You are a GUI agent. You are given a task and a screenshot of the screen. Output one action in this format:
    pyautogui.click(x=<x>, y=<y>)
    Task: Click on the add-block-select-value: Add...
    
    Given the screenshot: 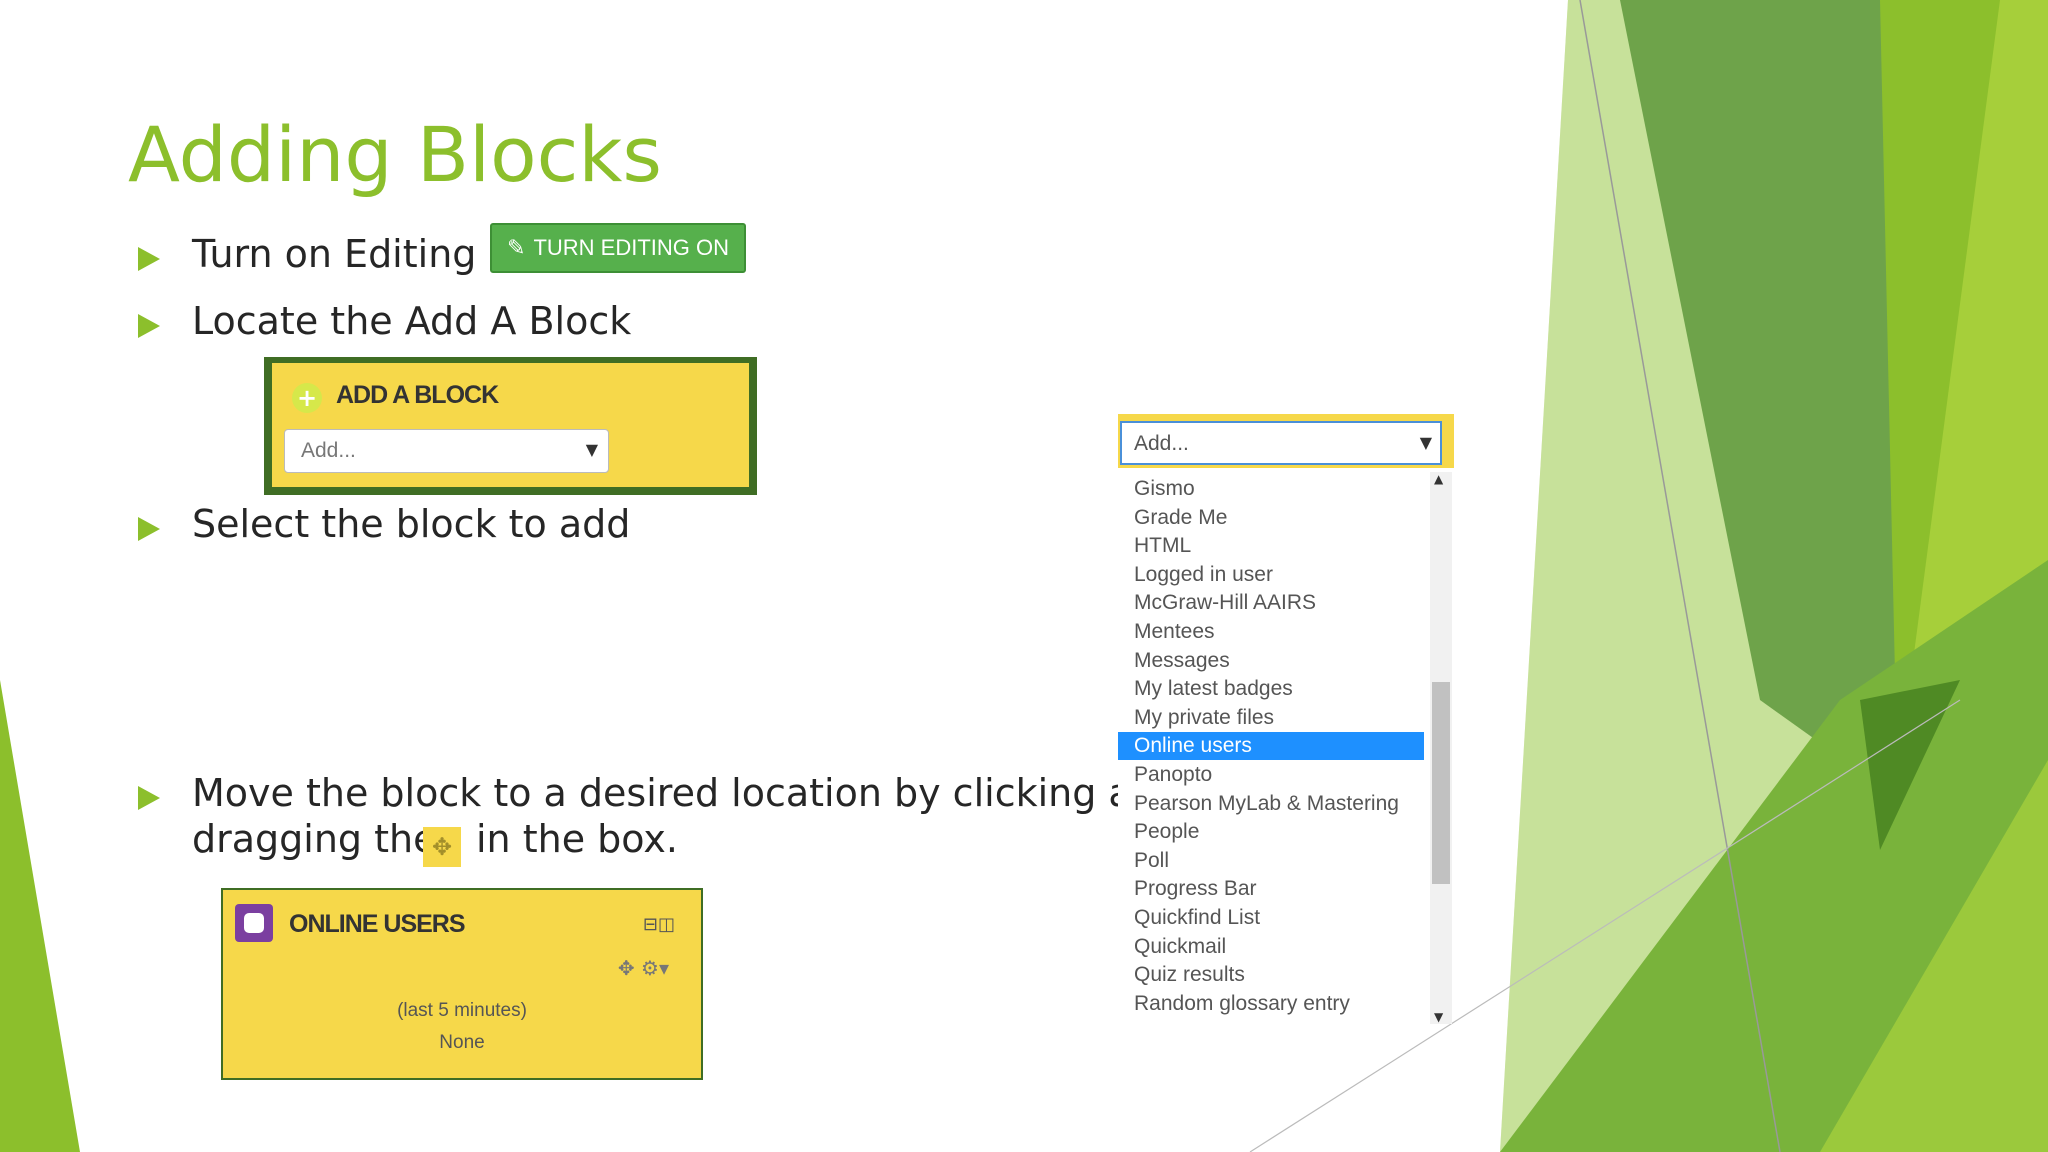 What is the action you would take?
    pyautogui.click(x=328, y=450)
    